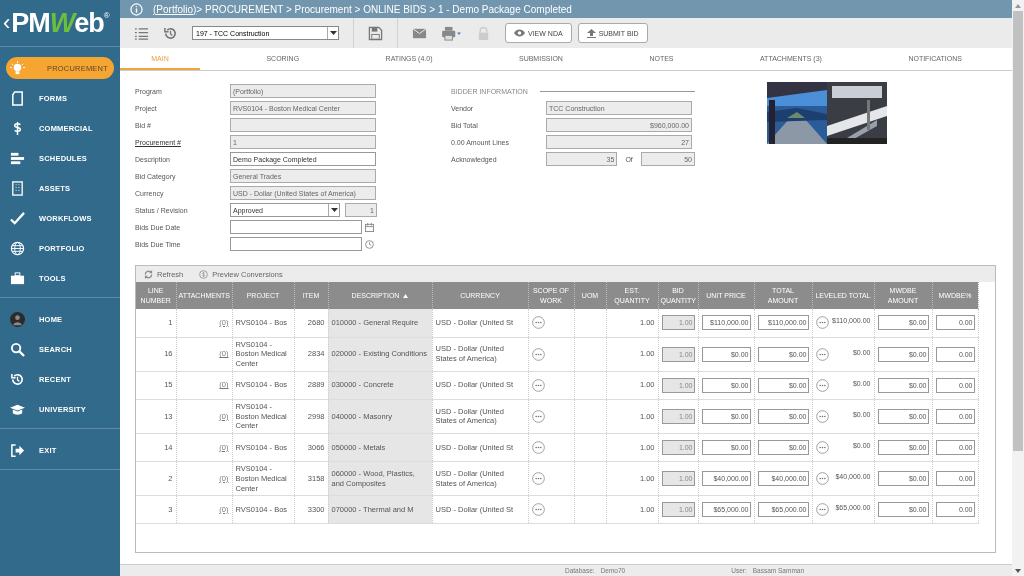 The width and height of the screenshot is (1024, 576). I want to click on breadcrumb-link: (Portfolio), so click(175, 9).